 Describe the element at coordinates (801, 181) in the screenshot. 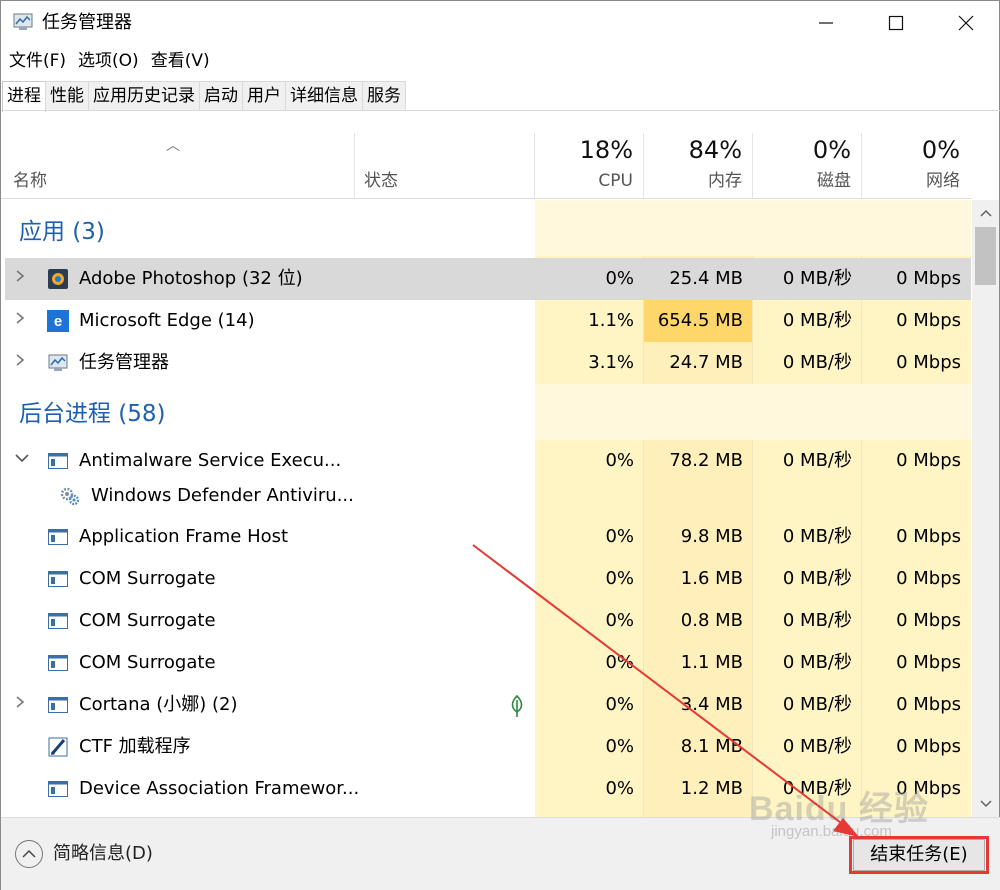

I see `column-disk: 磁盘` at that location.